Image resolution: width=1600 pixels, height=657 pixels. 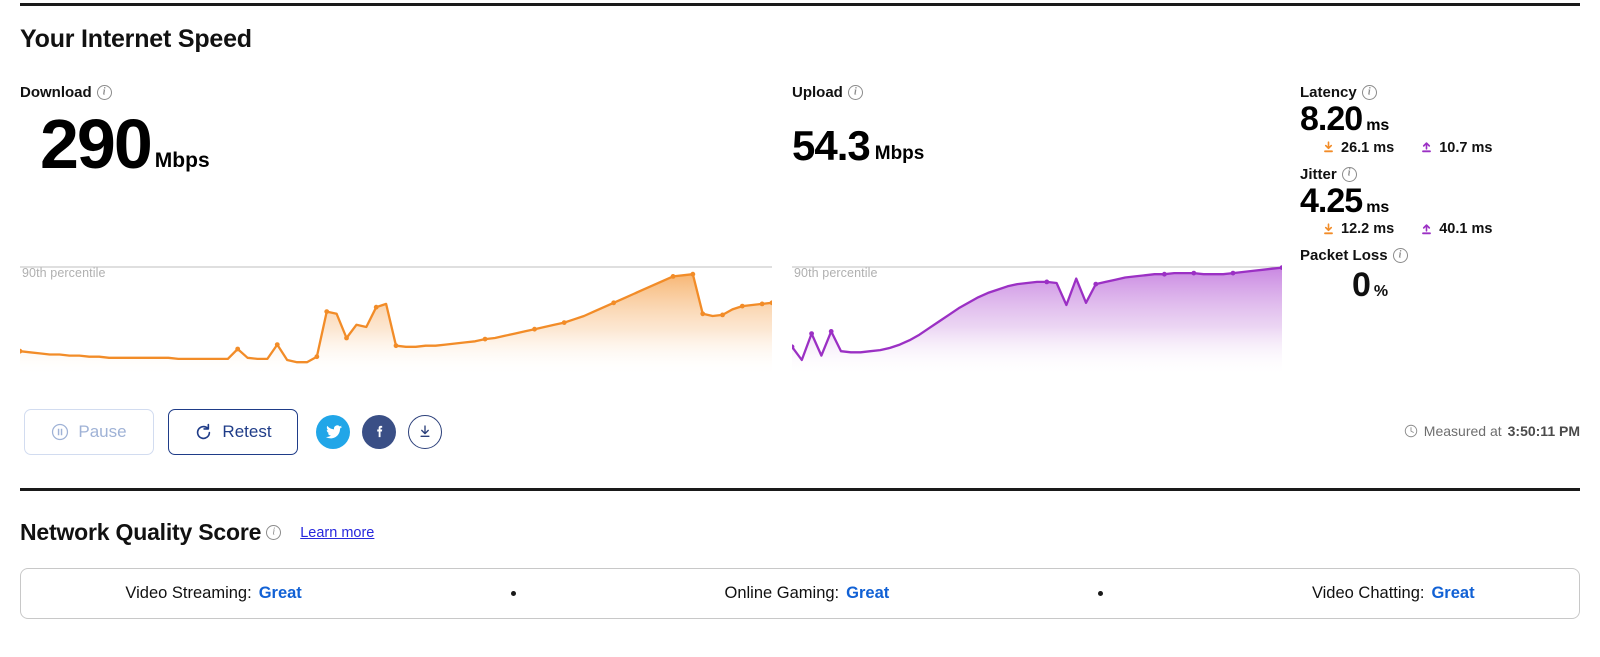 I want to click on latency-download-pair: 26.1 ms, so click(x=1358, y=148).